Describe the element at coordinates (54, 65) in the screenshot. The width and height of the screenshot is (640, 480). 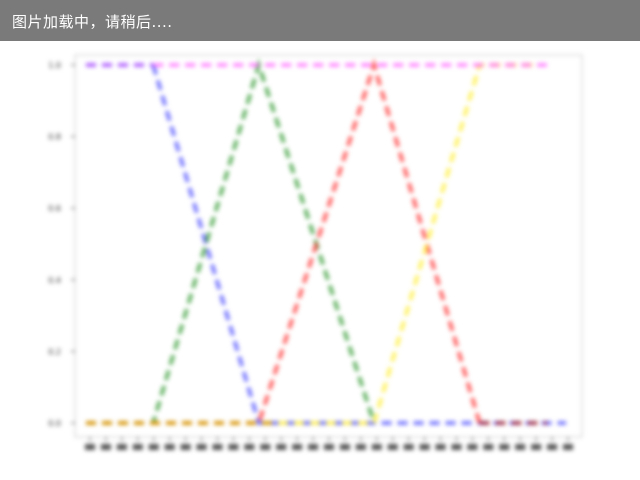
I see `y-tick-label: 1.0` at that location.